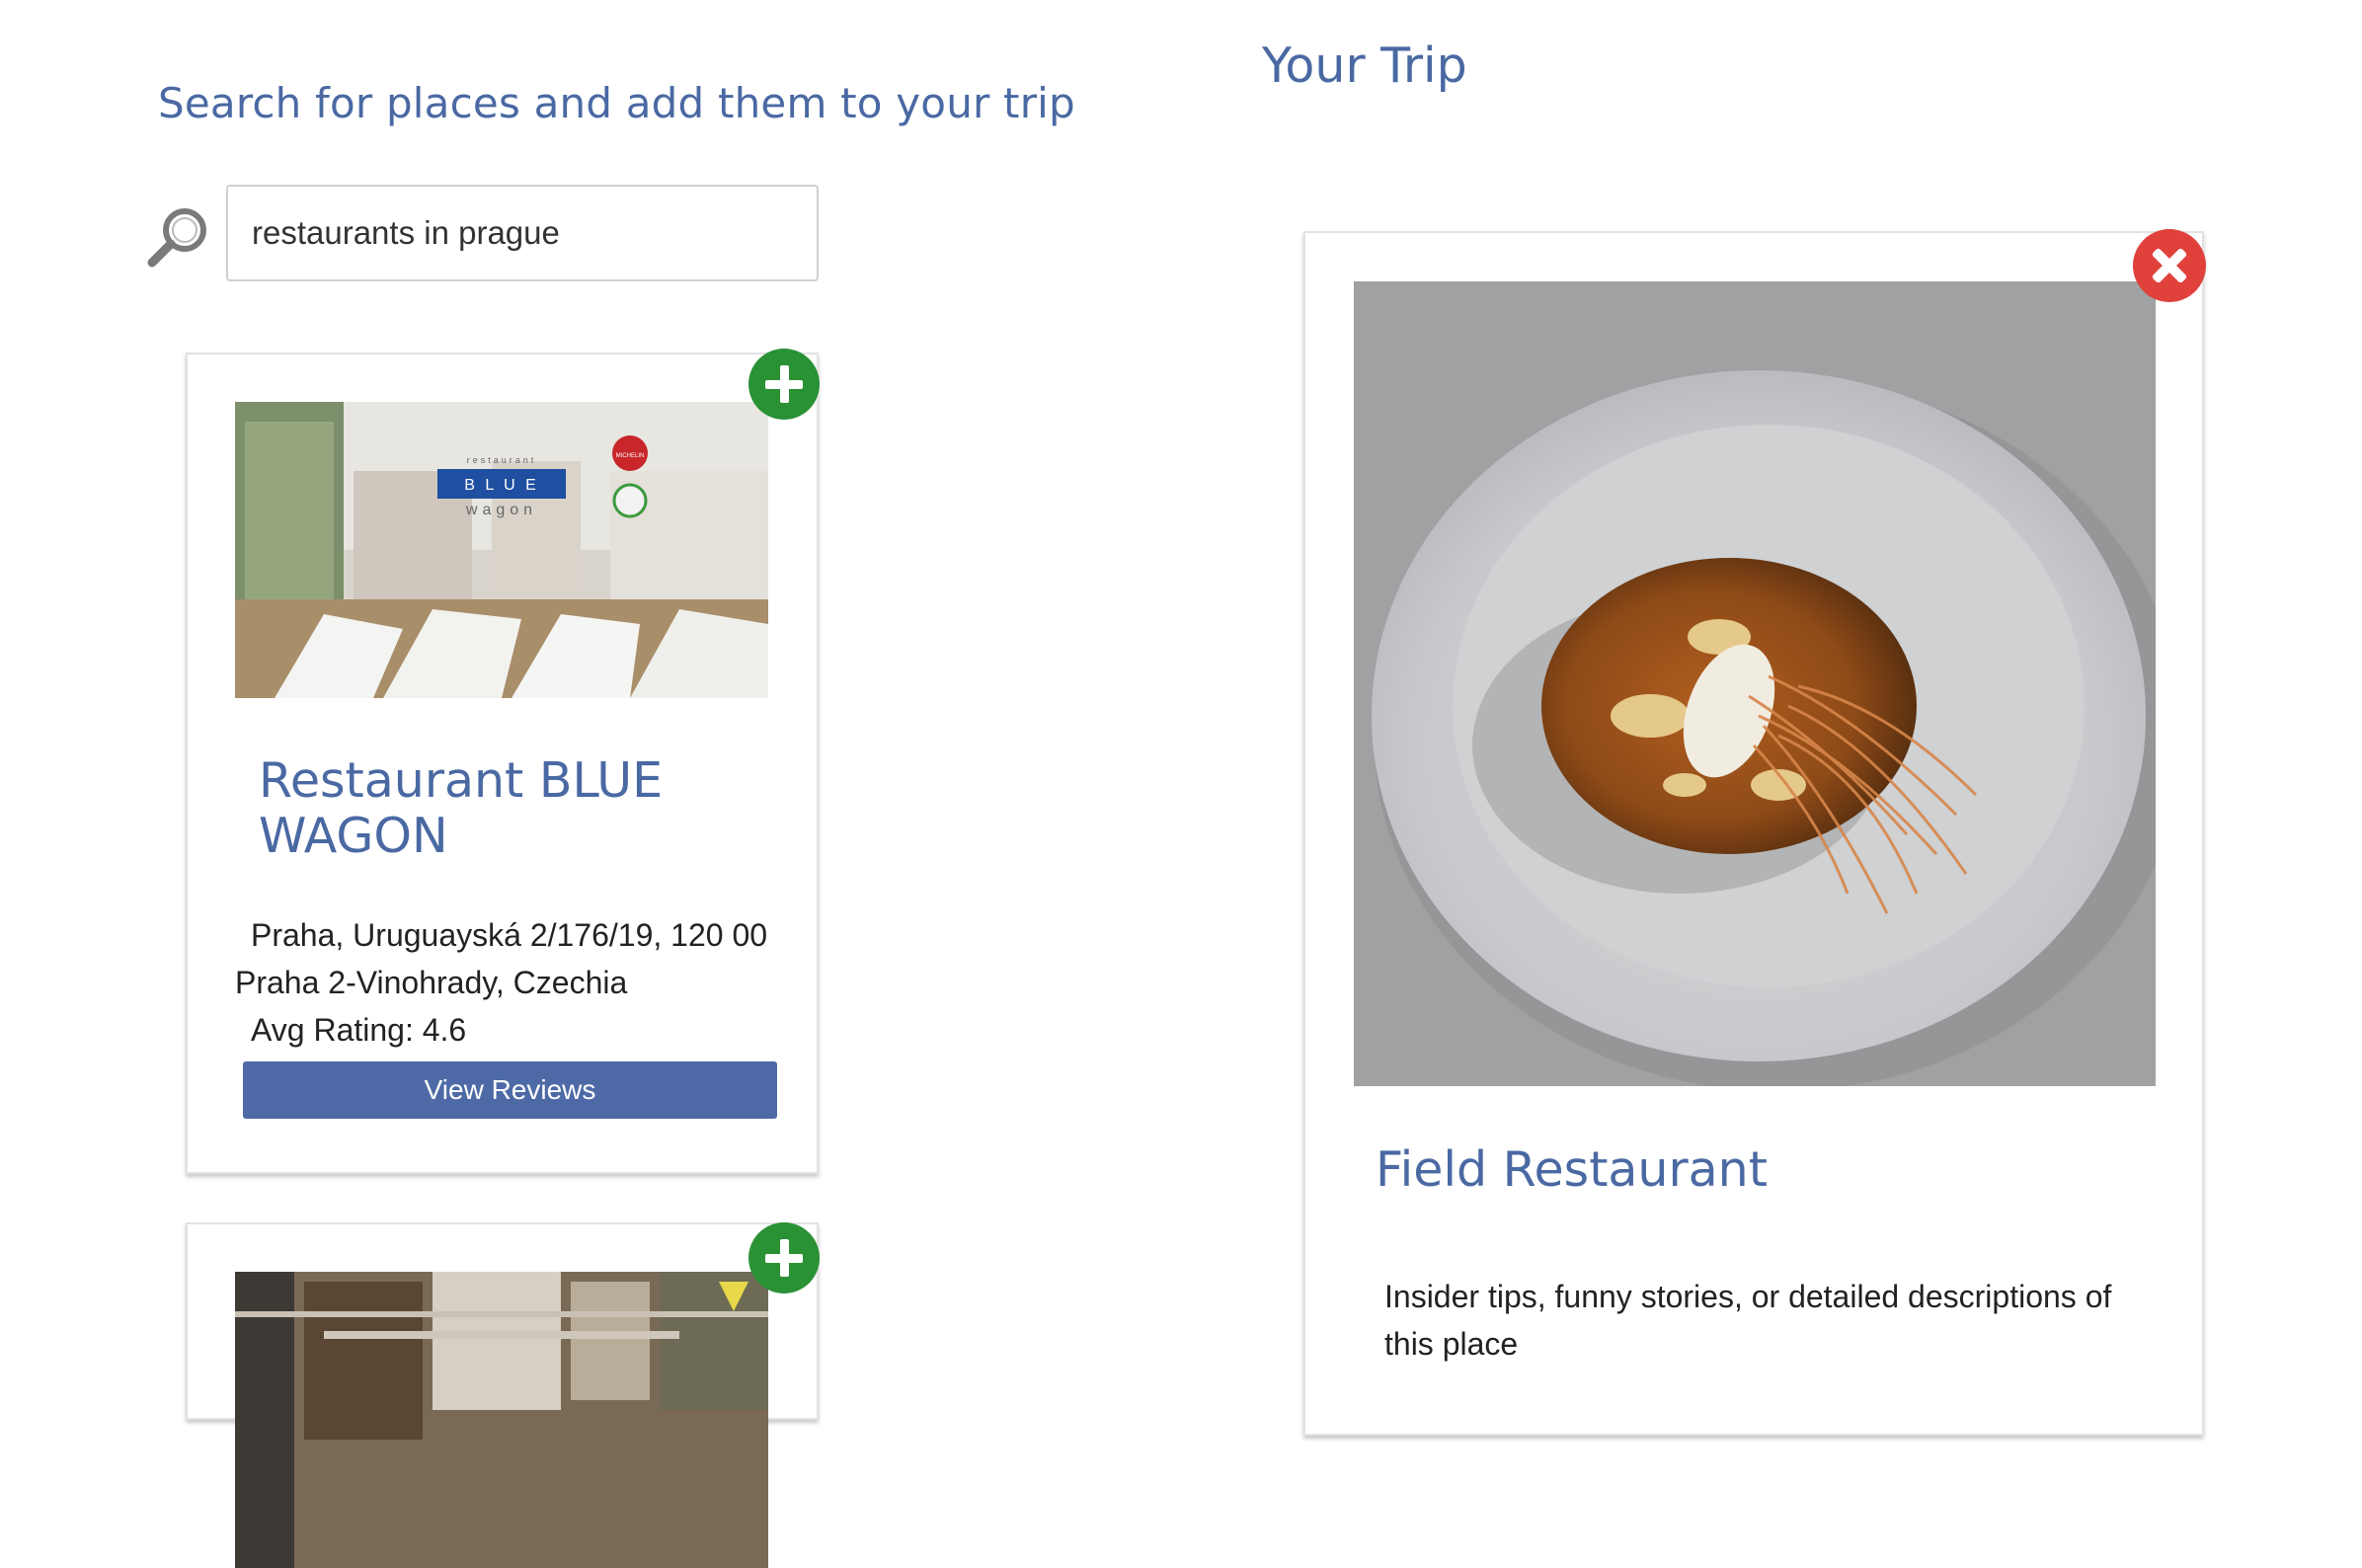 This screenshot has height=1568, width=2362. I want to click on close-icon, so click(2169, 265).